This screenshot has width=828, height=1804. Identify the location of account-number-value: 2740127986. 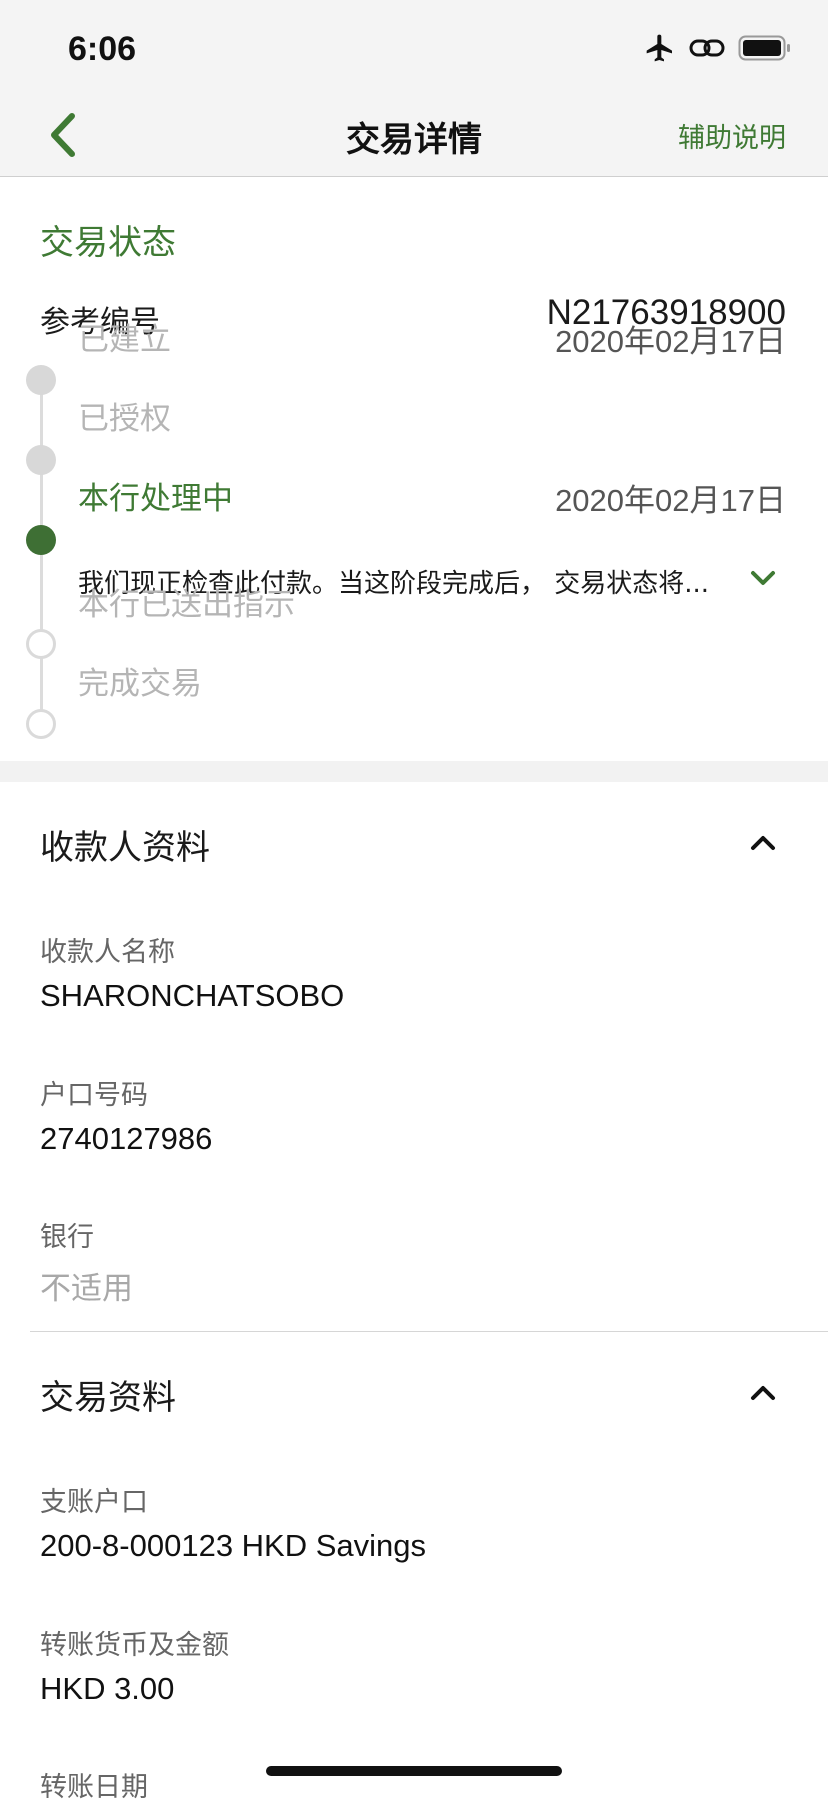
(126, 1138).